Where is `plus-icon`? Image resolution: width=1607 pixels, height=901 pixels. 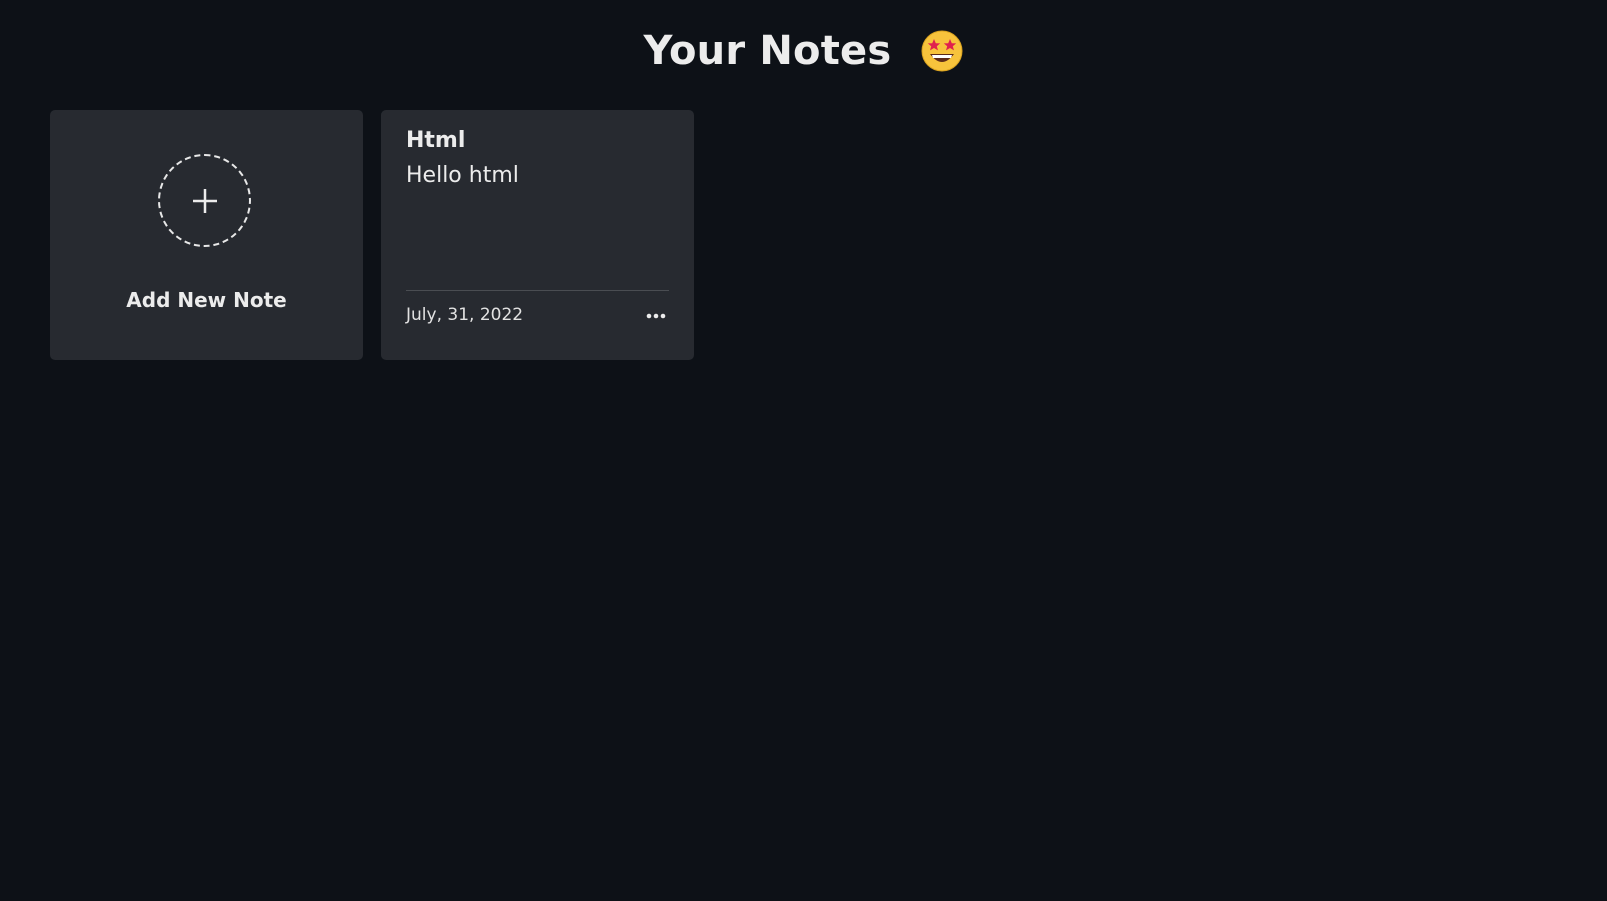
plus-icon is located at coordinates (204, 200).